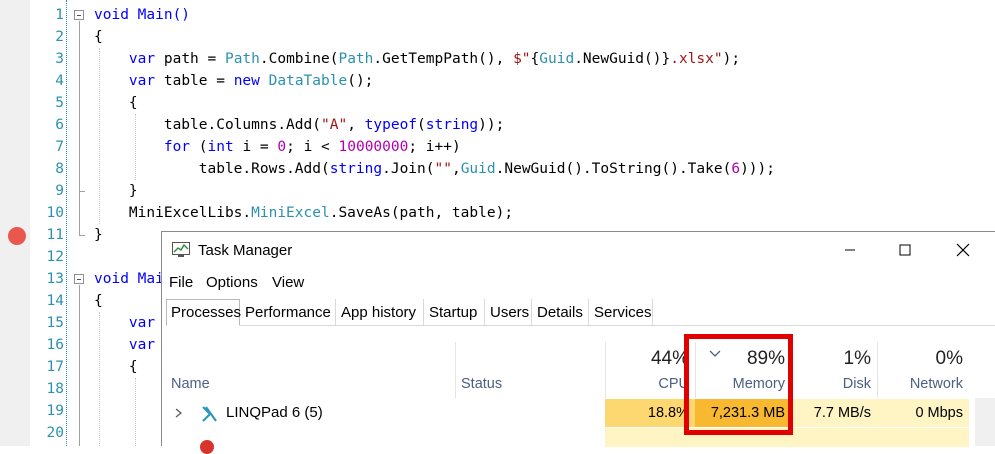 The image size is (995, 454). What do you see at coordinates (481, 384) in the screenshot?
I see `column-header-status: Status` at bounding box center [481, 384].